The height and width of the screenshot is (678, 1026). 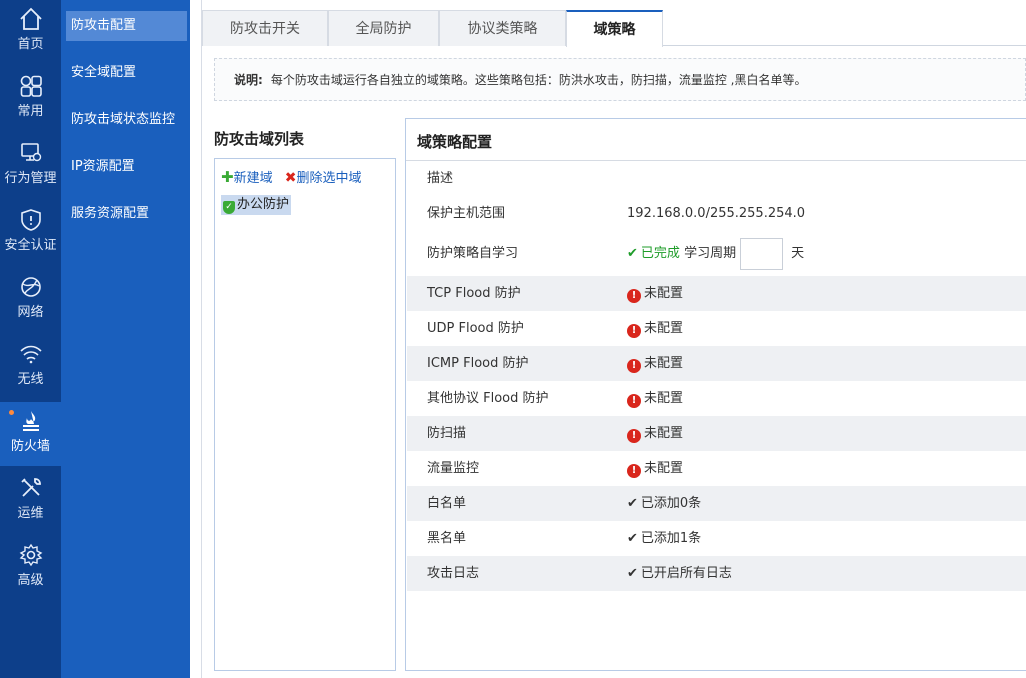 What do you see at coordinates (502, 28) in the screenshot?
I see `tab-protocol-policy: 协议类策略` at bounding box center [502, 28].